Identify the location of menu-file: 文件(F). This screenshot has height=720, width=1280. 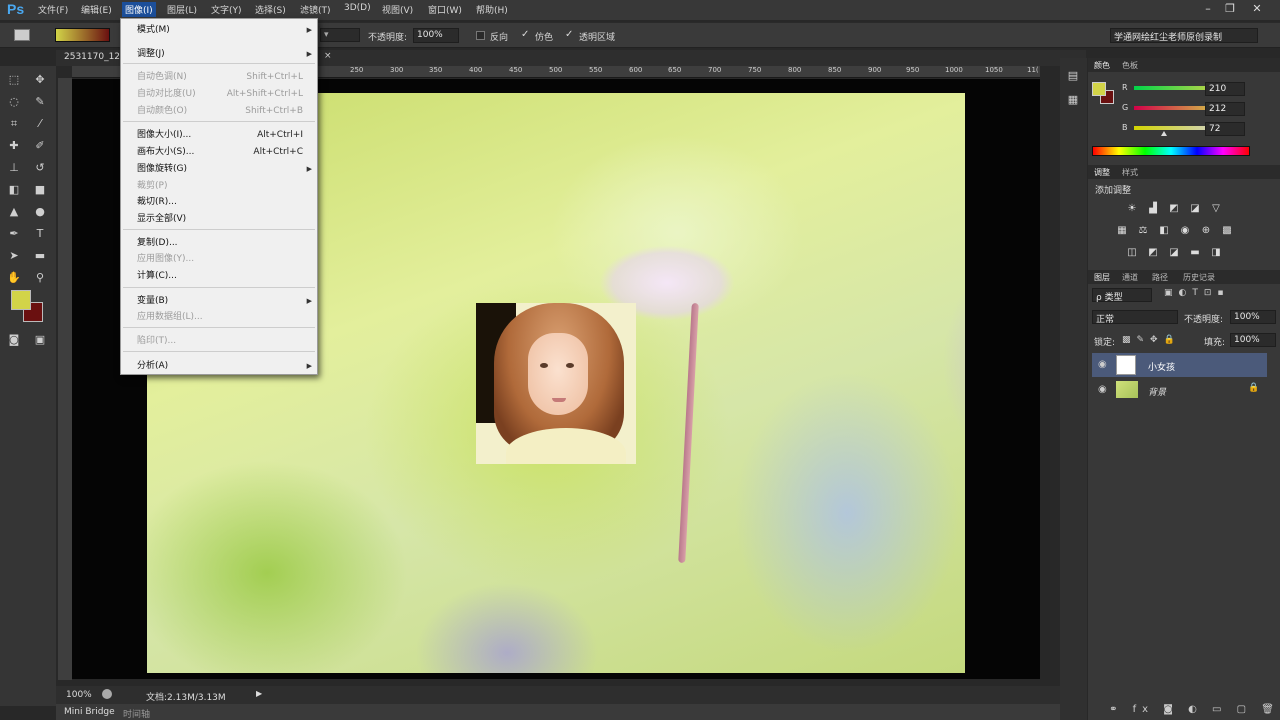
(53, 9).